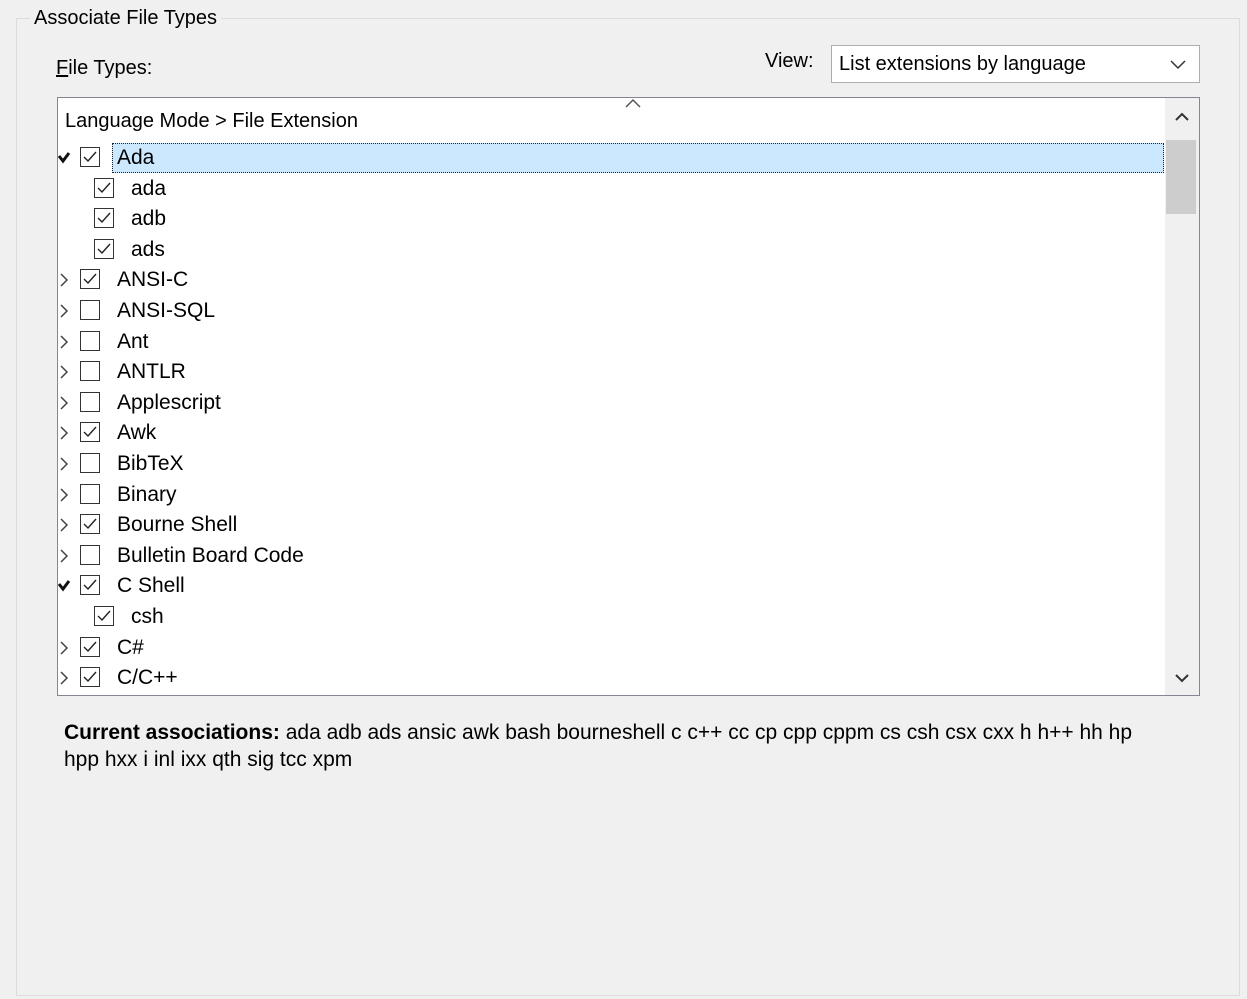 The image size is (1247, 999). What do you see at coordinates (110, 68) in the screenshot?
I see `file-types-label-text: ile Types:` at bounding box center [110, 68].